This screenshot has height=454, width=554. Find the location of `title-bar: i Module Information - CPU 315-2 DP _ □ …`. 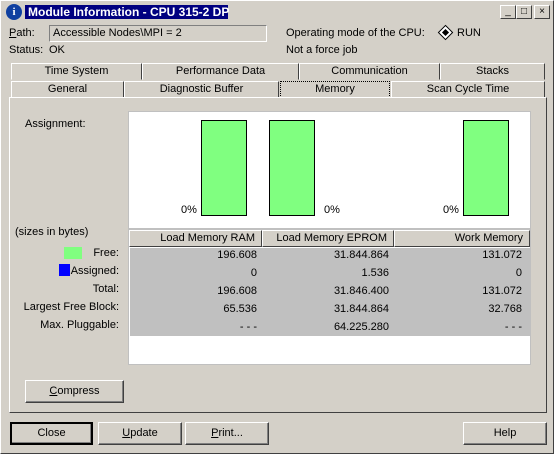

title-bar: i Module Information - CPU 315-2 DP _ □ … is located at coordinates (277, 12).